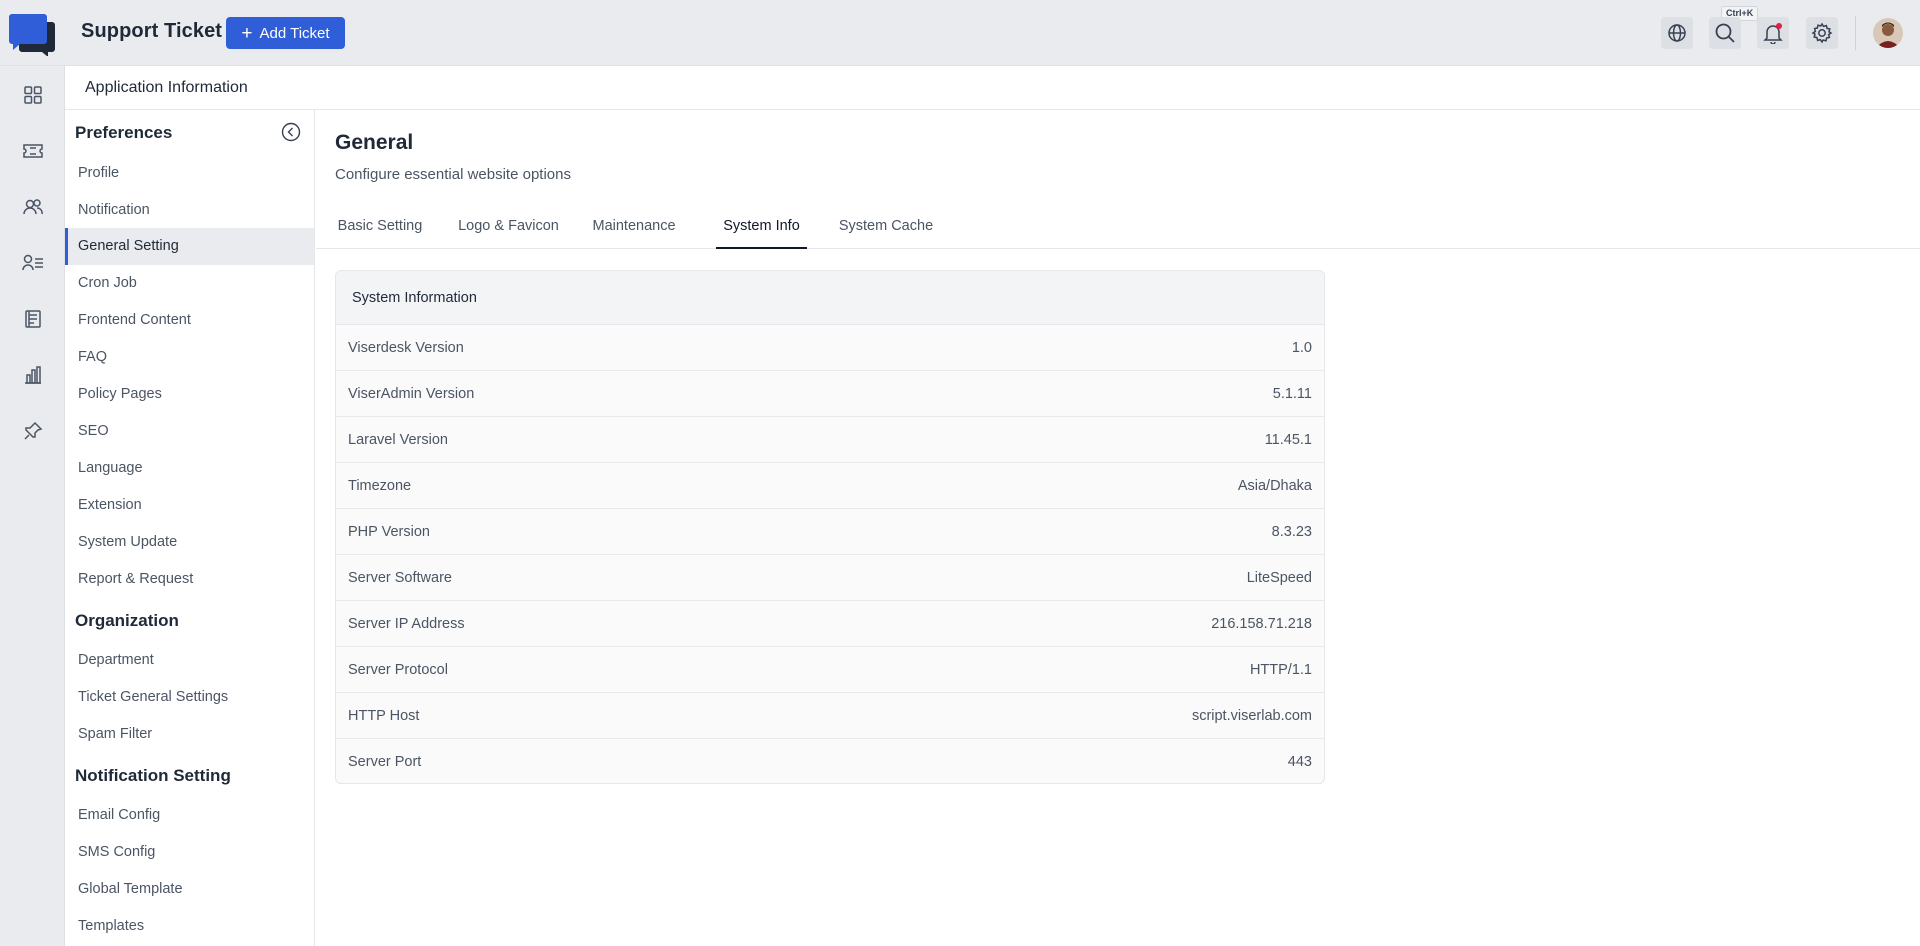 This screenshot has height=946, width=1920. What do you see at coordinates (1725, 33) in the screenshot?
I see `search-icon` at bounding box center [1725, 33].